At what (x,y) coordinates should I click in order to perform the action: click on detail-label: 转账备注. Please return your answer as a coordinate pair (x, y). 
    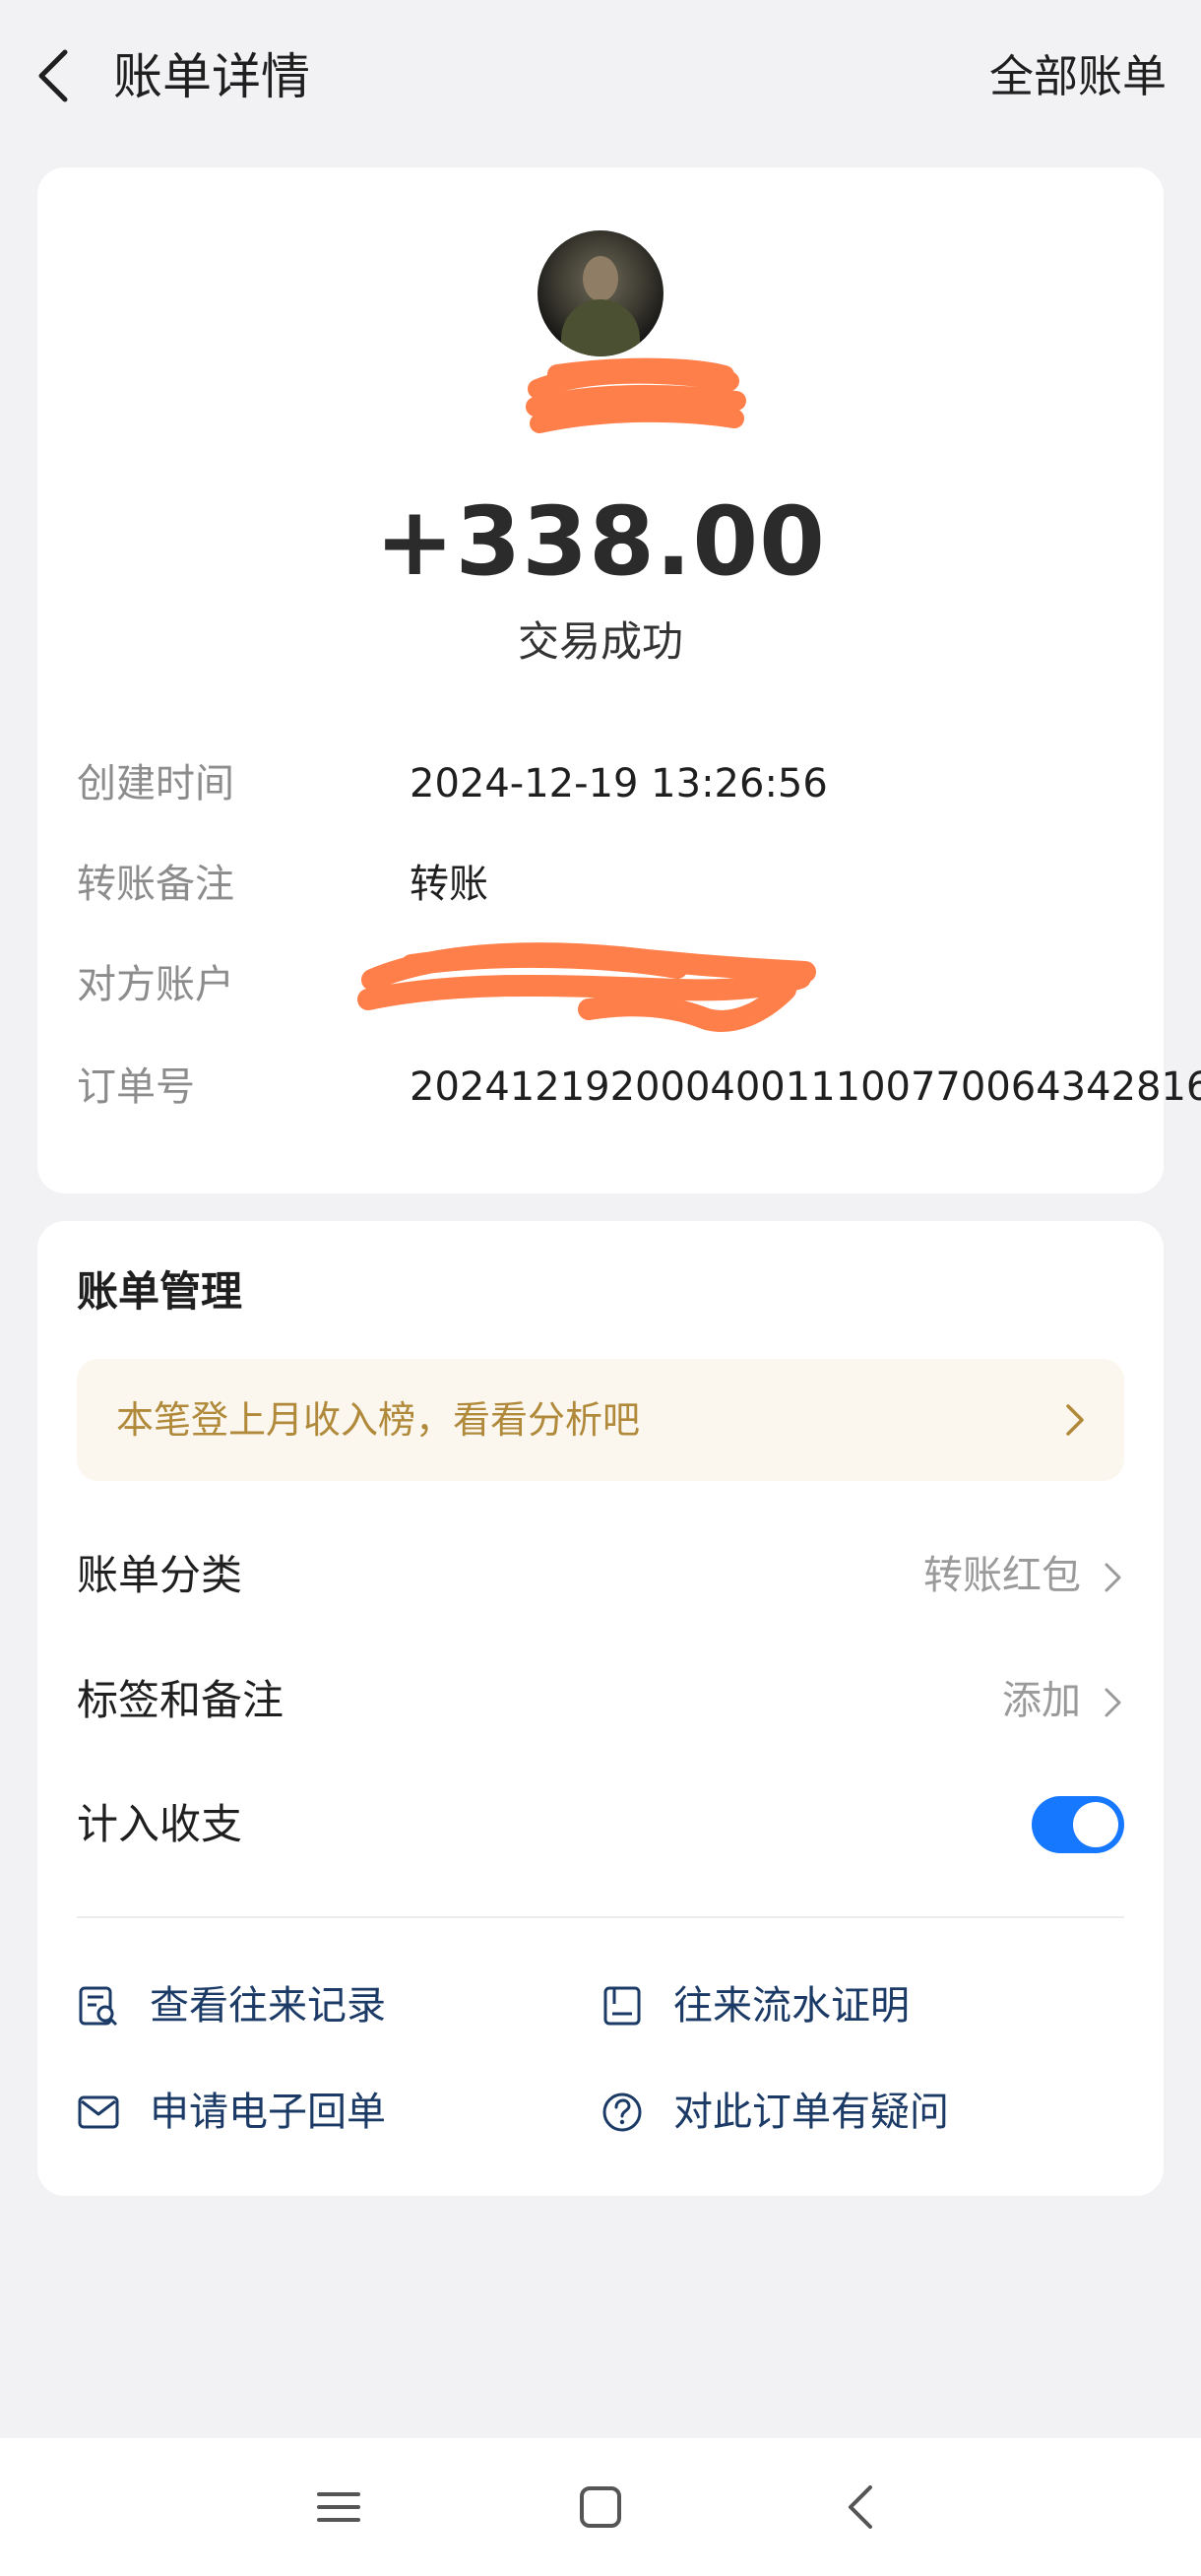
    Looking at the image, I should click on (155, 884).